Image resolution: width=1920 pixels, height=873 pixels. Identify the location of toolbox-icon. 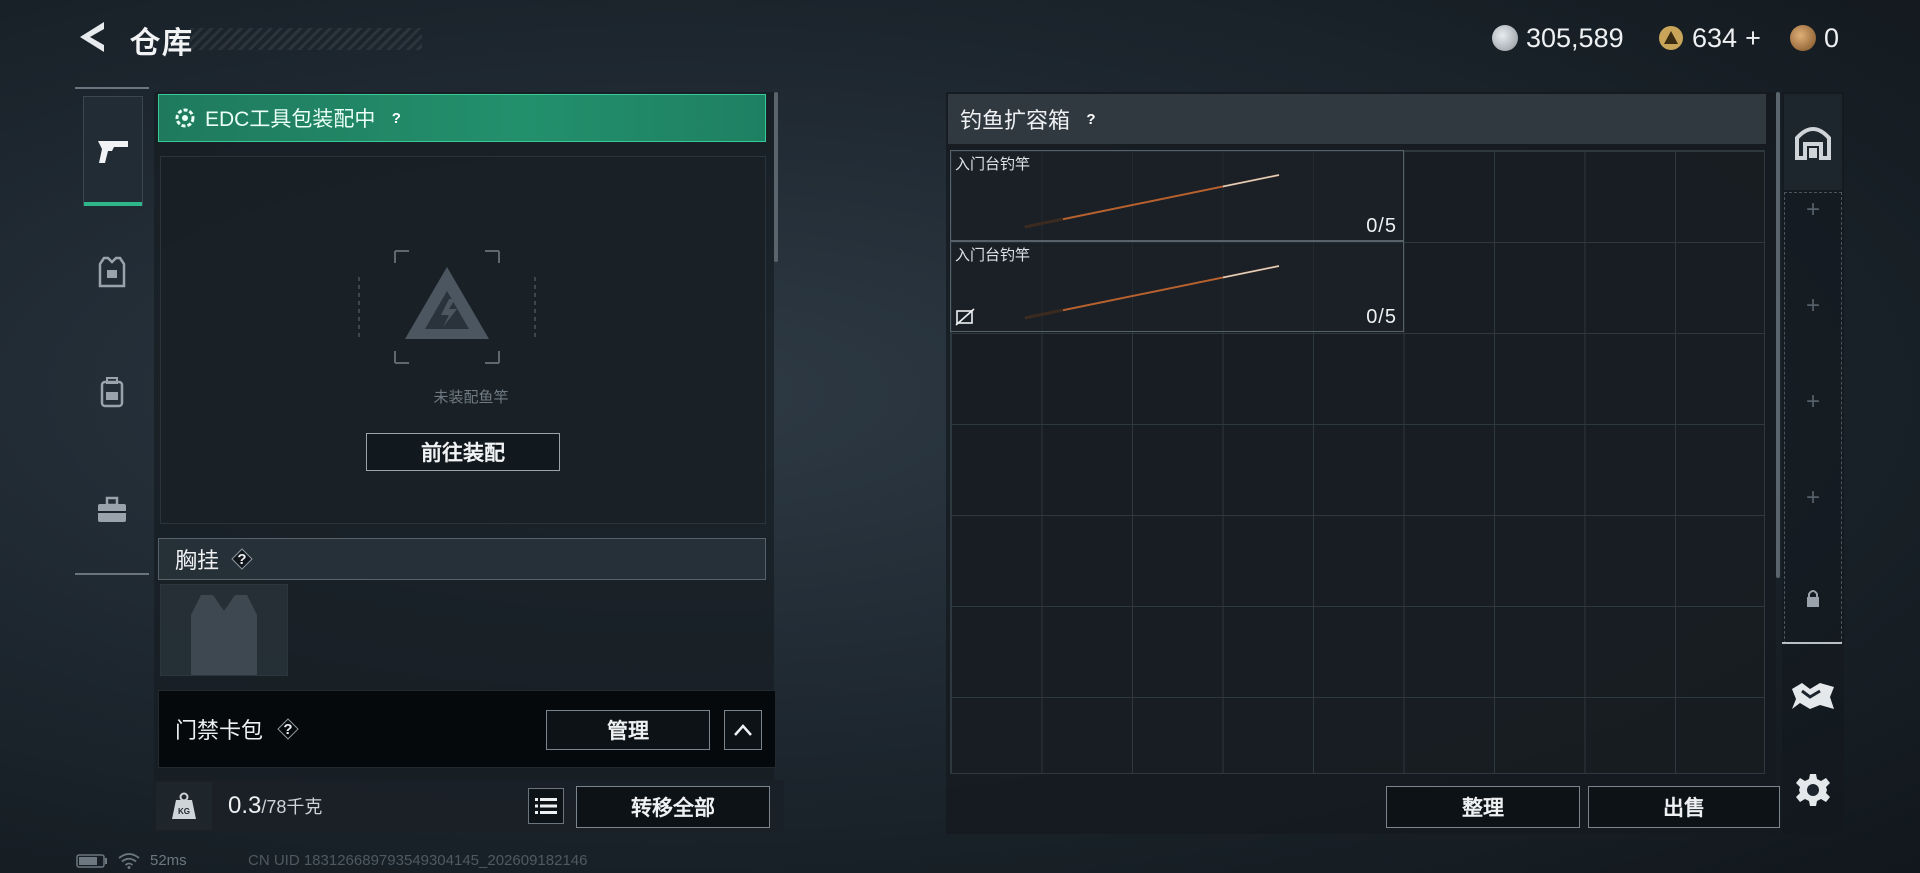
(112, 509).